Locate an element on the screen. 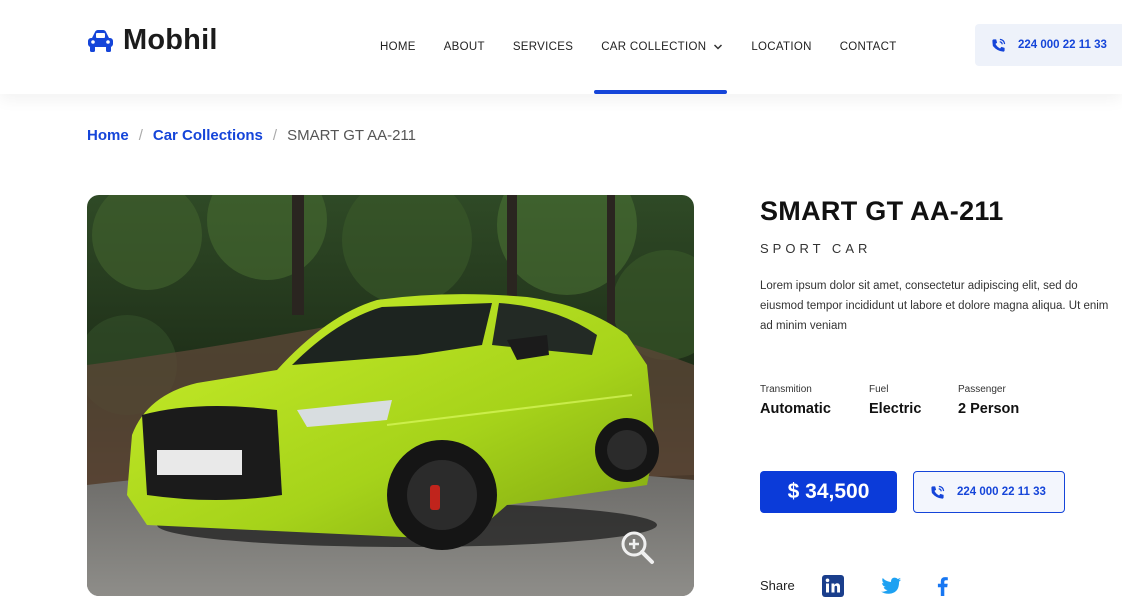 The height and width of the screenshot is (614, 1122). spec-transmission: Transmition Automatic is located at coordinates (795, 400).